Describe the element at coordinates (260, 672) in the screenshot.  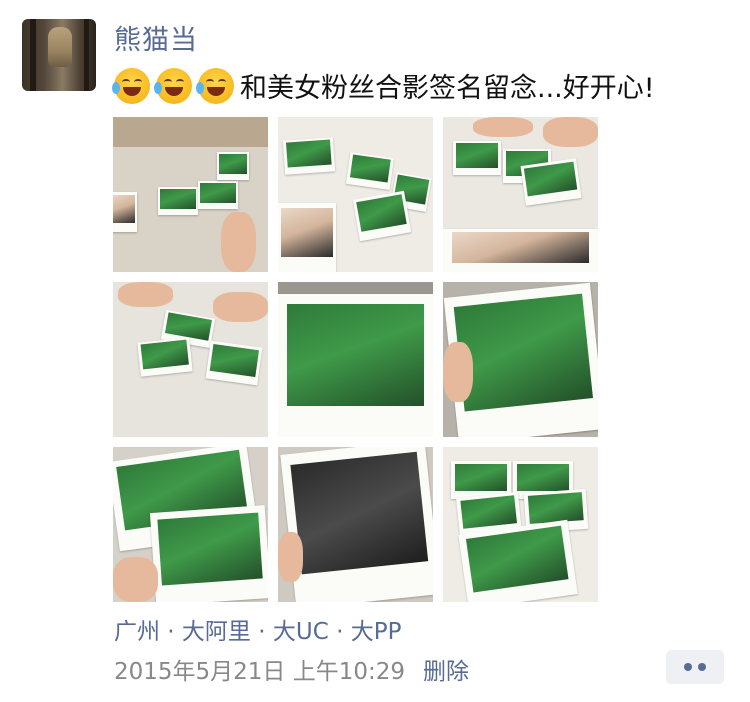
I see `timestamp: 2015年5月21日 上午10:29` at that location.